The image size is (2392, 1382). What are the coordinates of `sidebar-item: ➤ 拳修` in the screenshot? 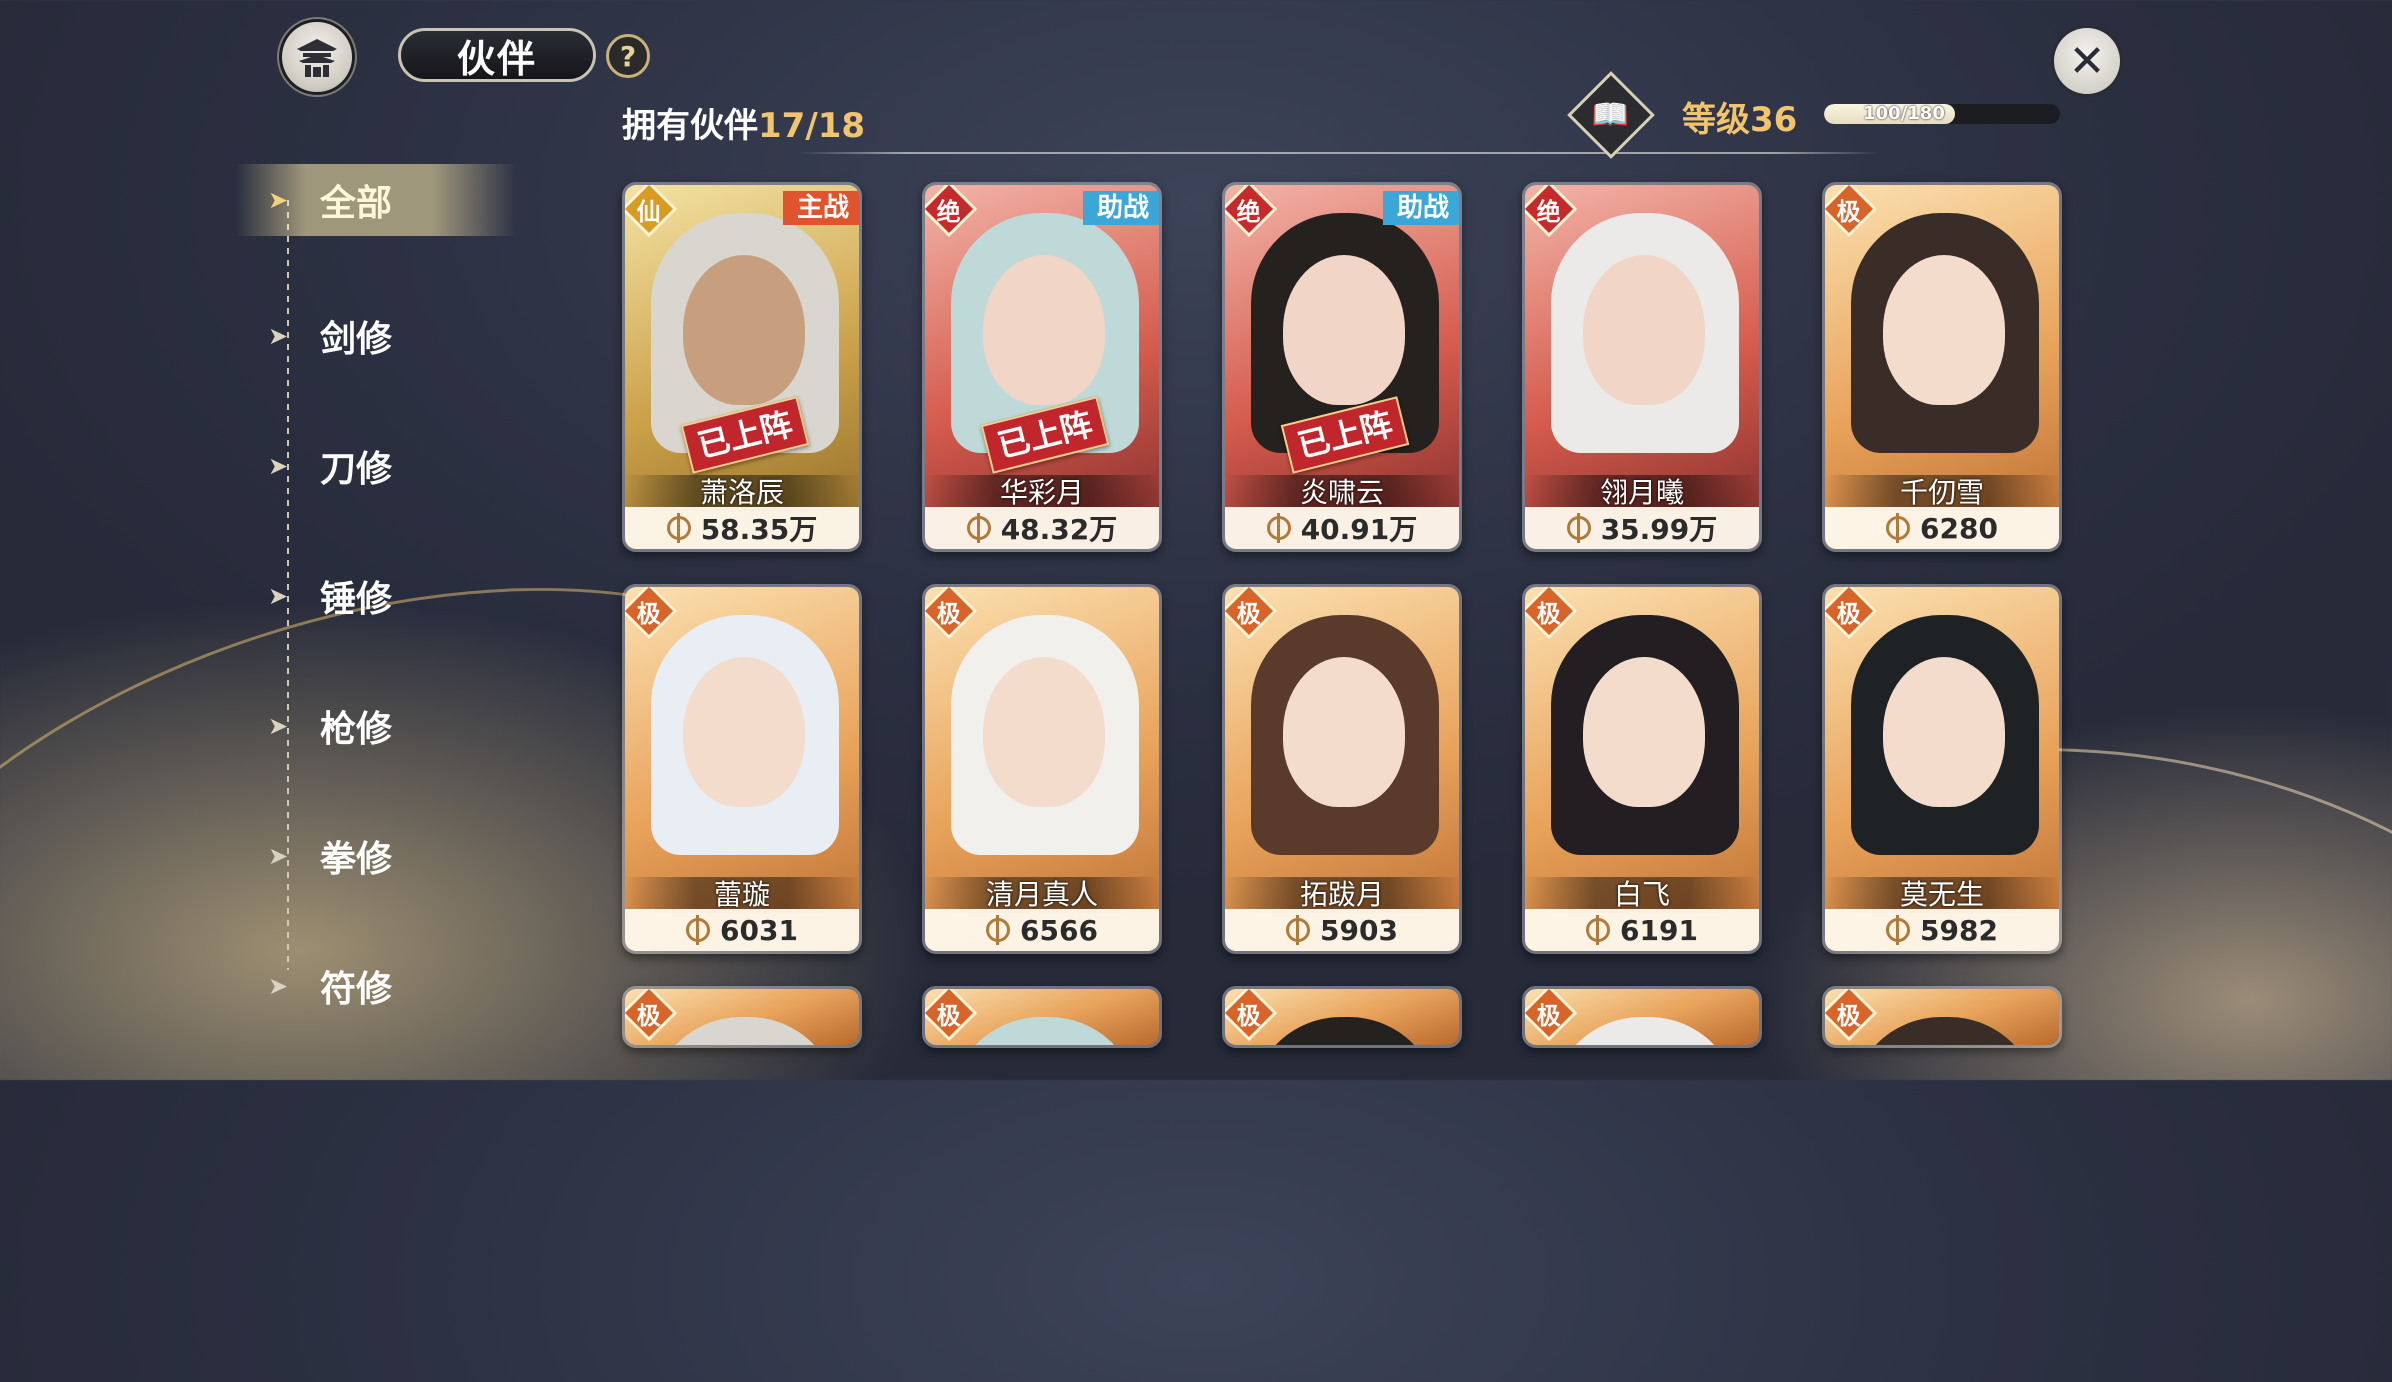 It's located at (330, 856).